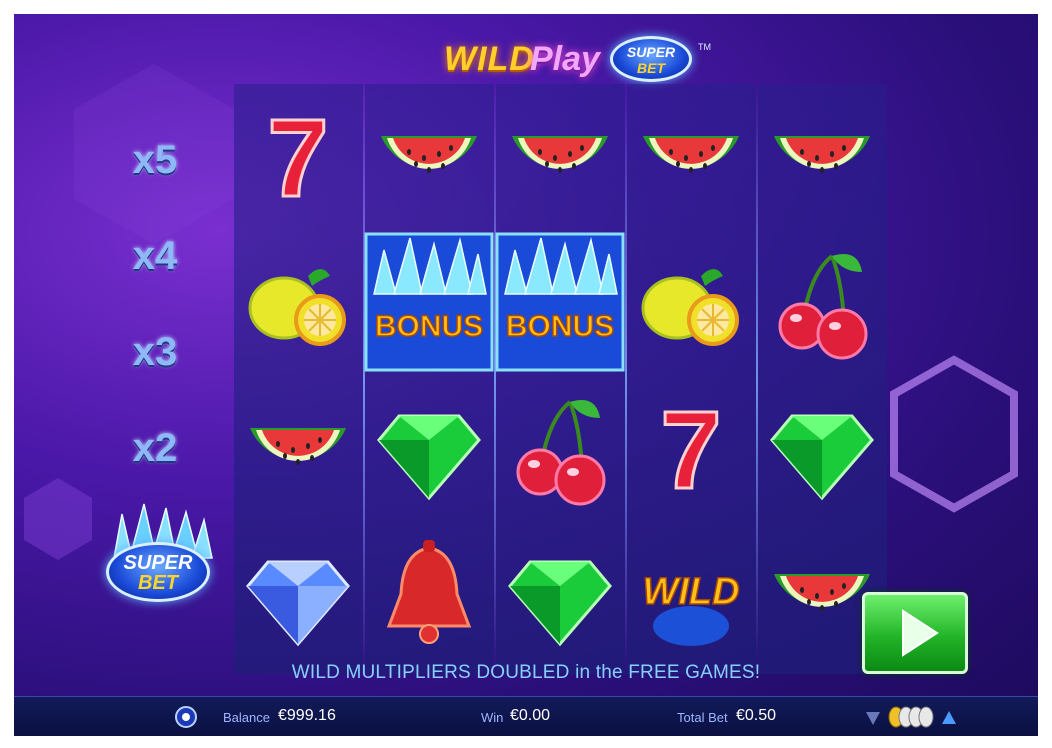 The width and height of the screenshot is (1052, 748). Describe the element at coordinates (158, 563) in the screenshot. I see `super-bet-super-text: SUPER` at that location.